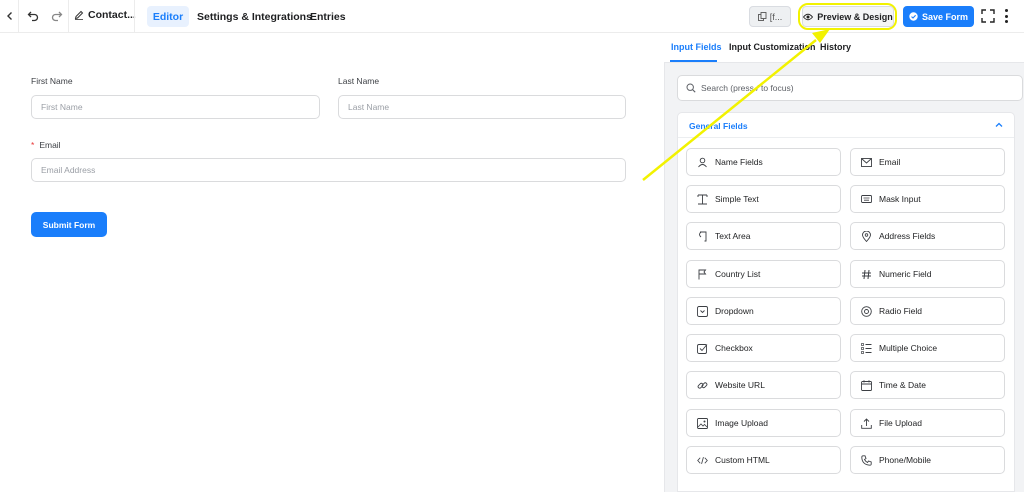 The width and height of the screenshot is (1024, 492). What do you see at coordinates (945, 16) in the screenshot?
I see `save-form-label: Save Form` at bounding box center [945, 16].